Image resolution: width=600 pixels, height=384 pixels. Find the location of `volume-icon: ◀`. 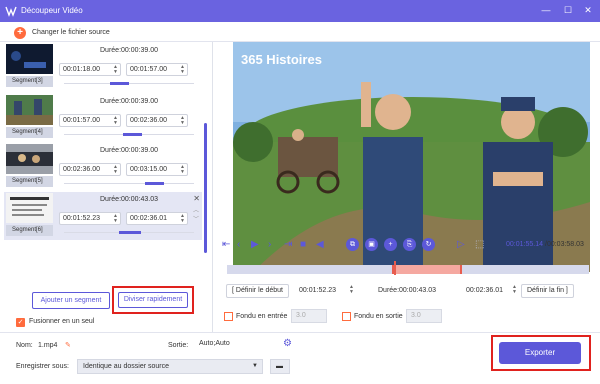

volume-icon: ◀ is located at coordinates (320, 245).